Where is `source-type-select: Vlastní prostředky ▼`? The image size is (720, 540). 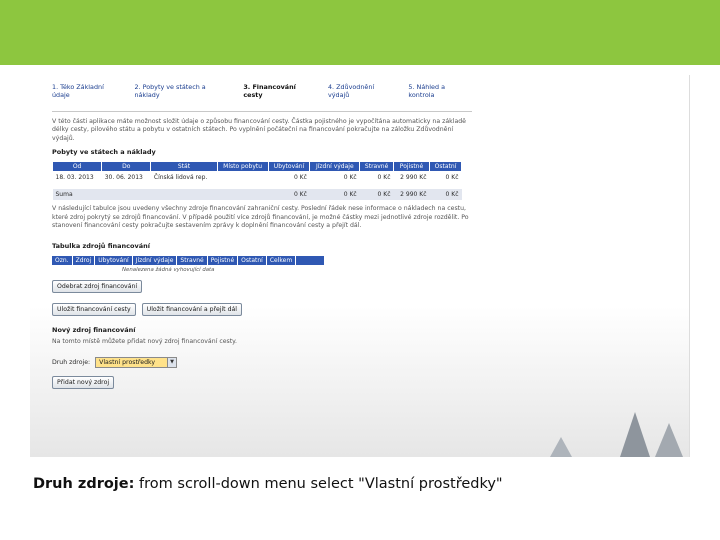
source-type-select: Vlastní prostředky ▼ is located at coordinates (136, 362).